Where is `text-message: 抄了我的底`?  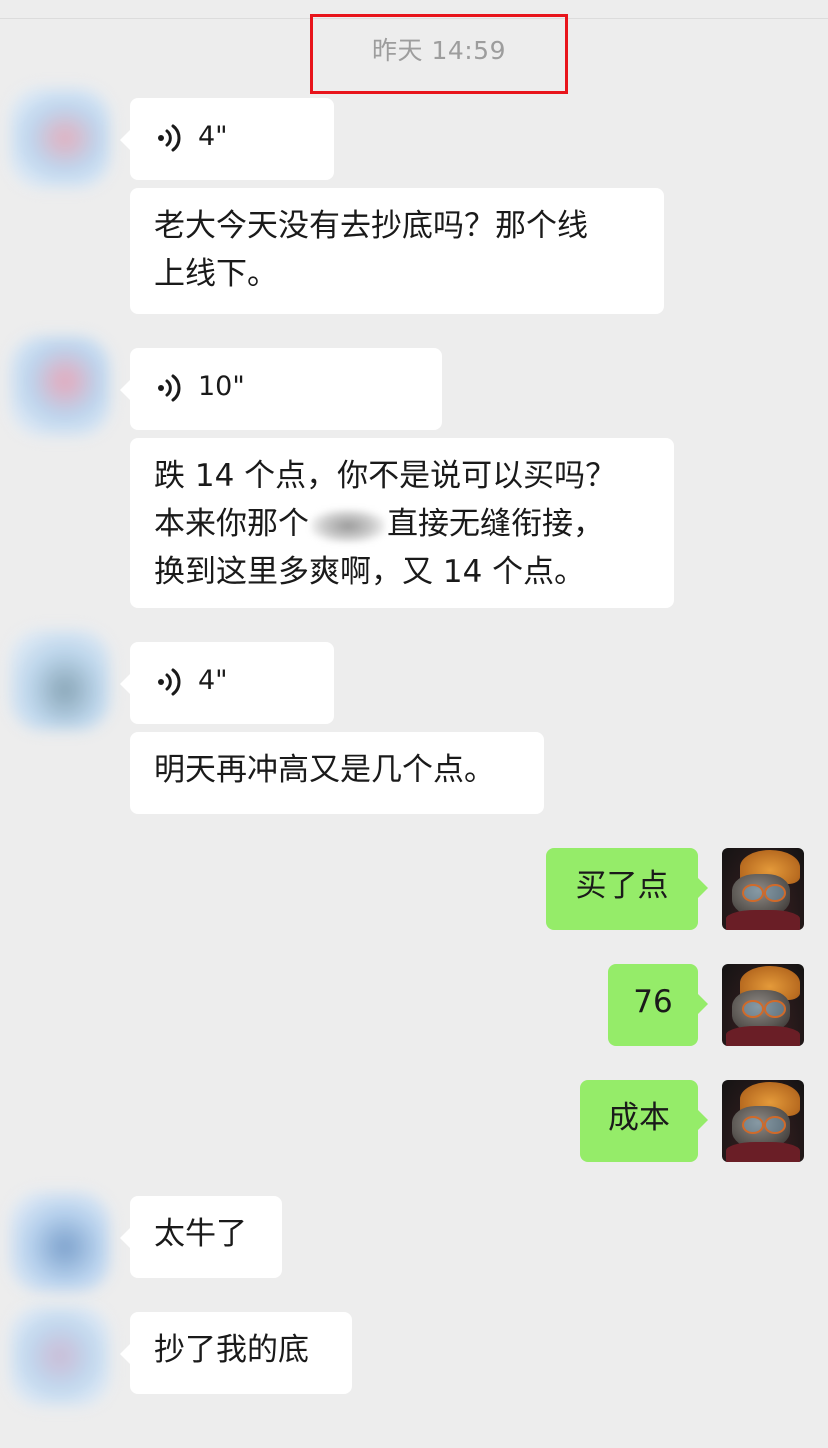 text-message: 抄了我的底 is located at coordinates (236, 1353).